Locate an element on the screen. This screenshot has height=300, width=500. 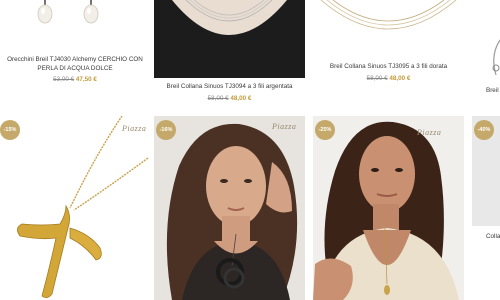
discount-badge: -40% is located at coordinates (484, 130).